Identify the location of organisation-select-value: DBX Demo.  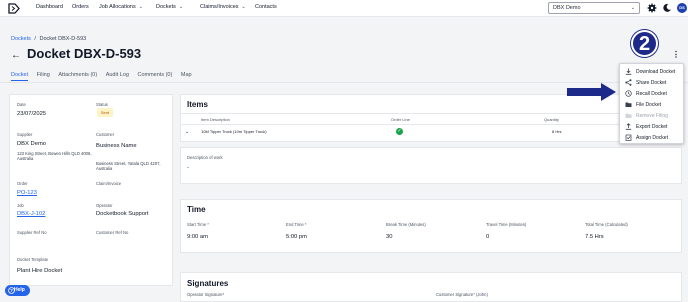
(567, 8).